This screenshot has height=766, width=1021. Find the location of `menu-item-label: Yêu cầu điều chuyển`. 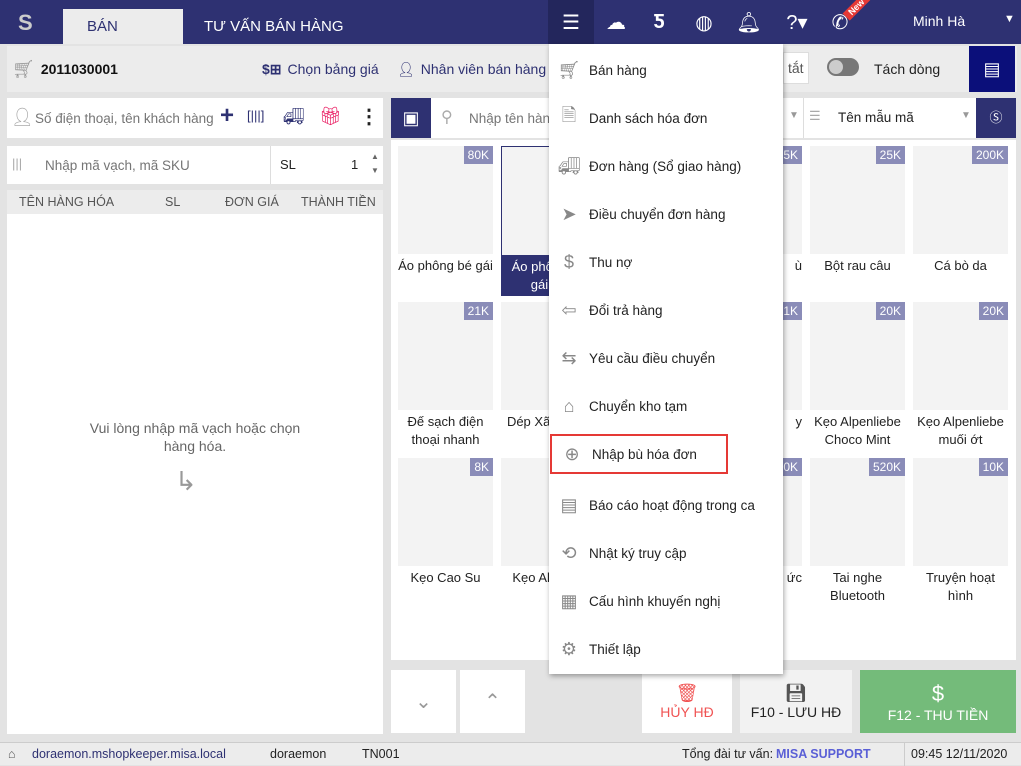

menu-item-label: Yêu cầu điều chuyển is located at coordinates (652, 358).